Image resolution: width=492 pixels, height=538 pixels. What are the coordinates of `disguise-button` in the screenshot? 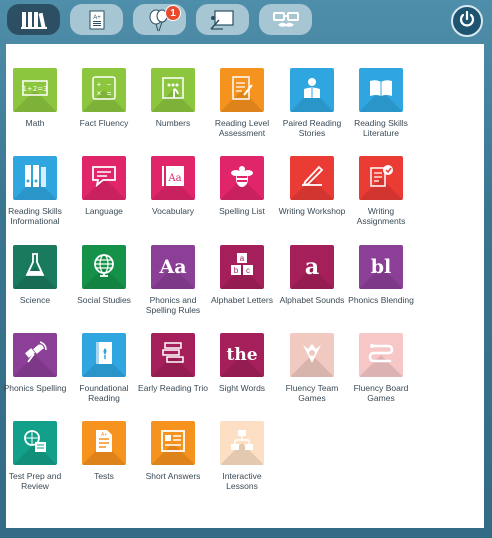 It's located at (285, 19).